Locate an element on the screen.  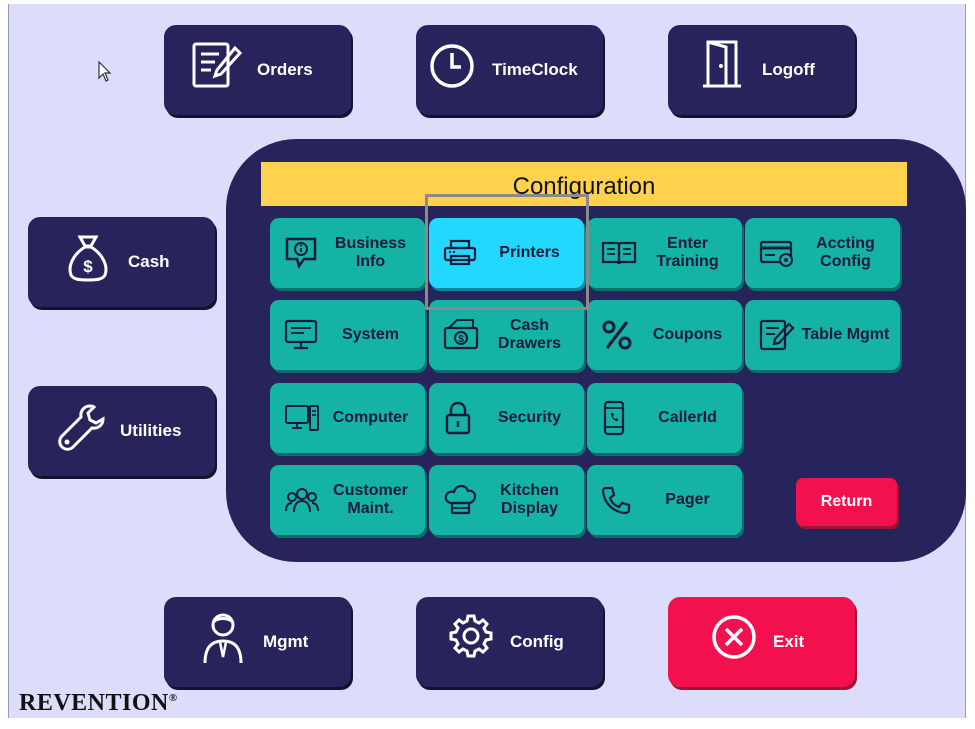
orders-button: Orders is located at coordinates (257, 70).